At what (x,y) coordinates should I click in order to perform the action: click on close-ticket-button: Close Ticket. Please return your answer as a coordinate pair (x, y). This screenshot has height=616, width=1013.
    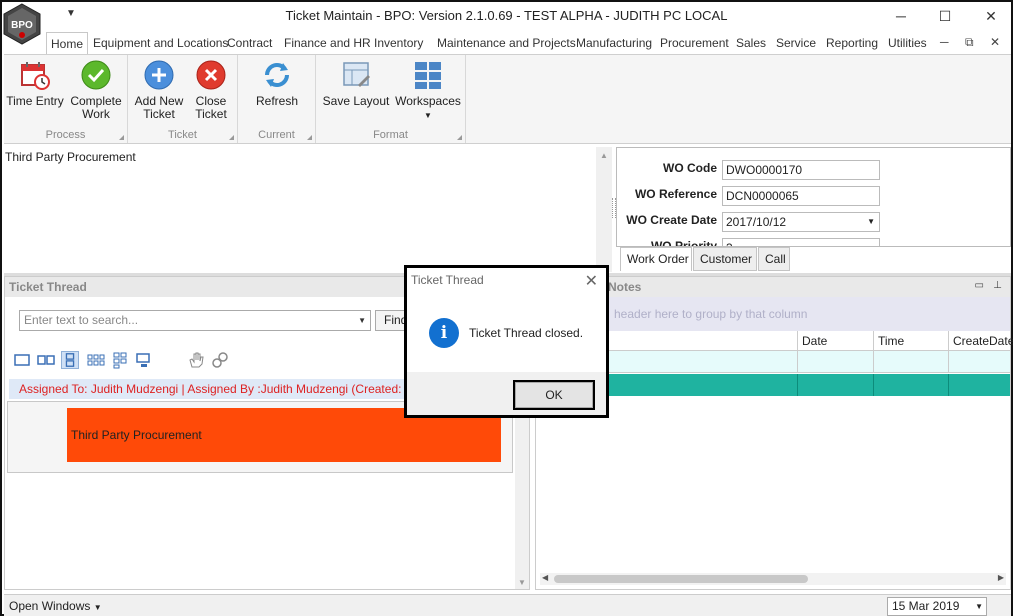
    Looking at the image, I should click on (211, 90).